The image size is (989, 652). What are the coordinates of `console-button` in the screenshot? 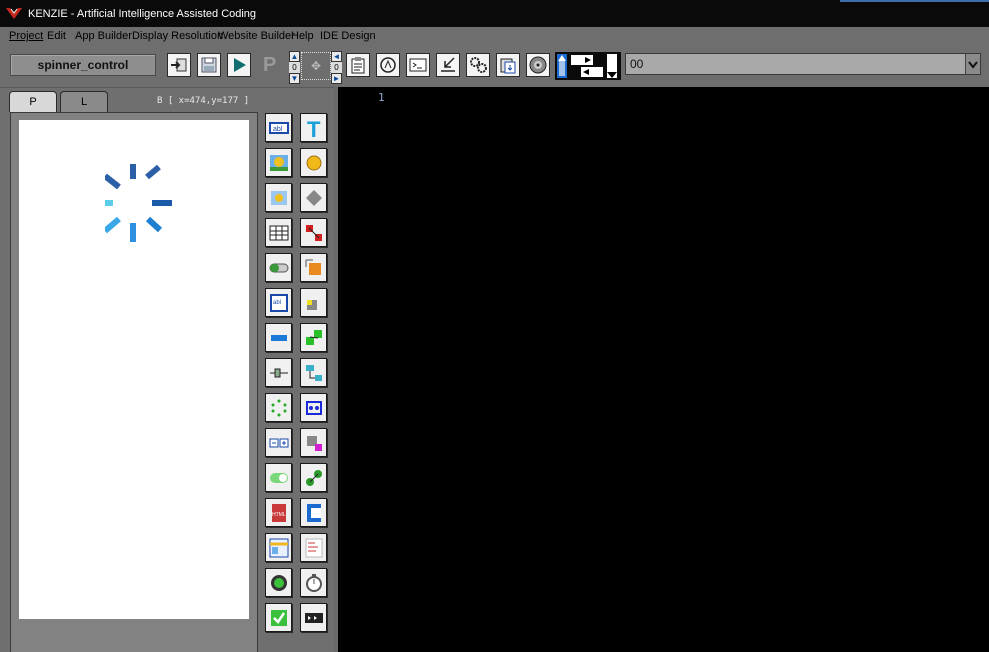 It's located at (418, 65).